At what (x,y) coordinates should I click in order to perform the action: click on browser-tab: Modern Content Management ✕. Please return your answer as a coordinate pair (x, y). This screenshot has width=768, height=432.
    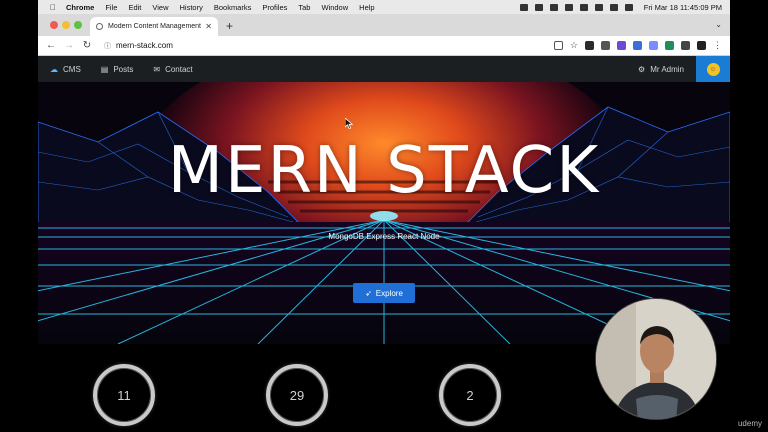
    Looking at the image, I should click on (154, 26).